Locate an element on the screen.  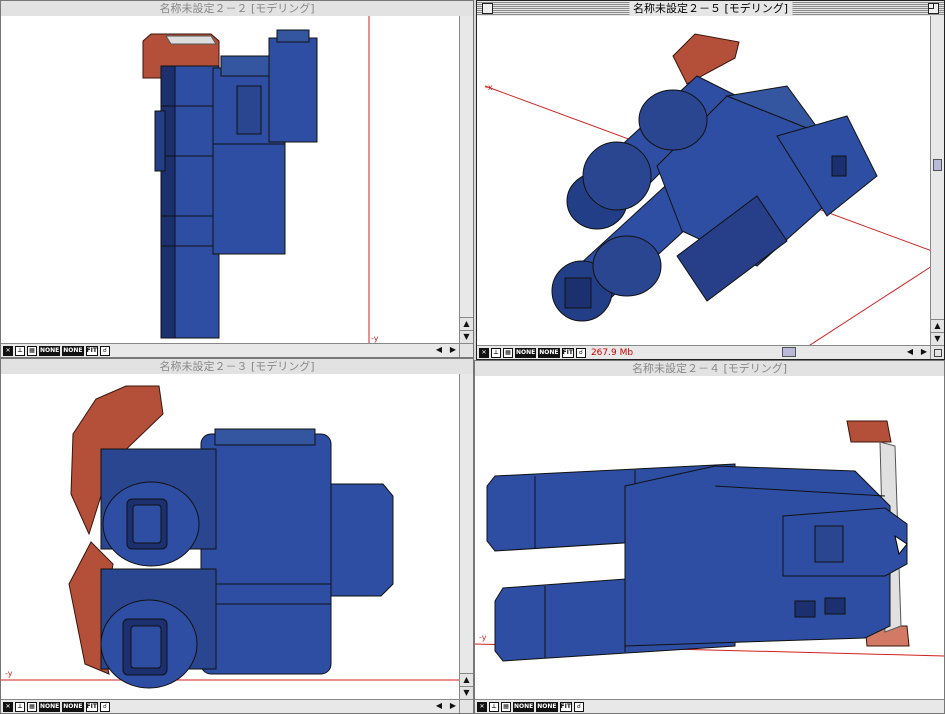
window-titlebar: 名称未設定２－３ [モデリング] is located at coordinates (237, 367).